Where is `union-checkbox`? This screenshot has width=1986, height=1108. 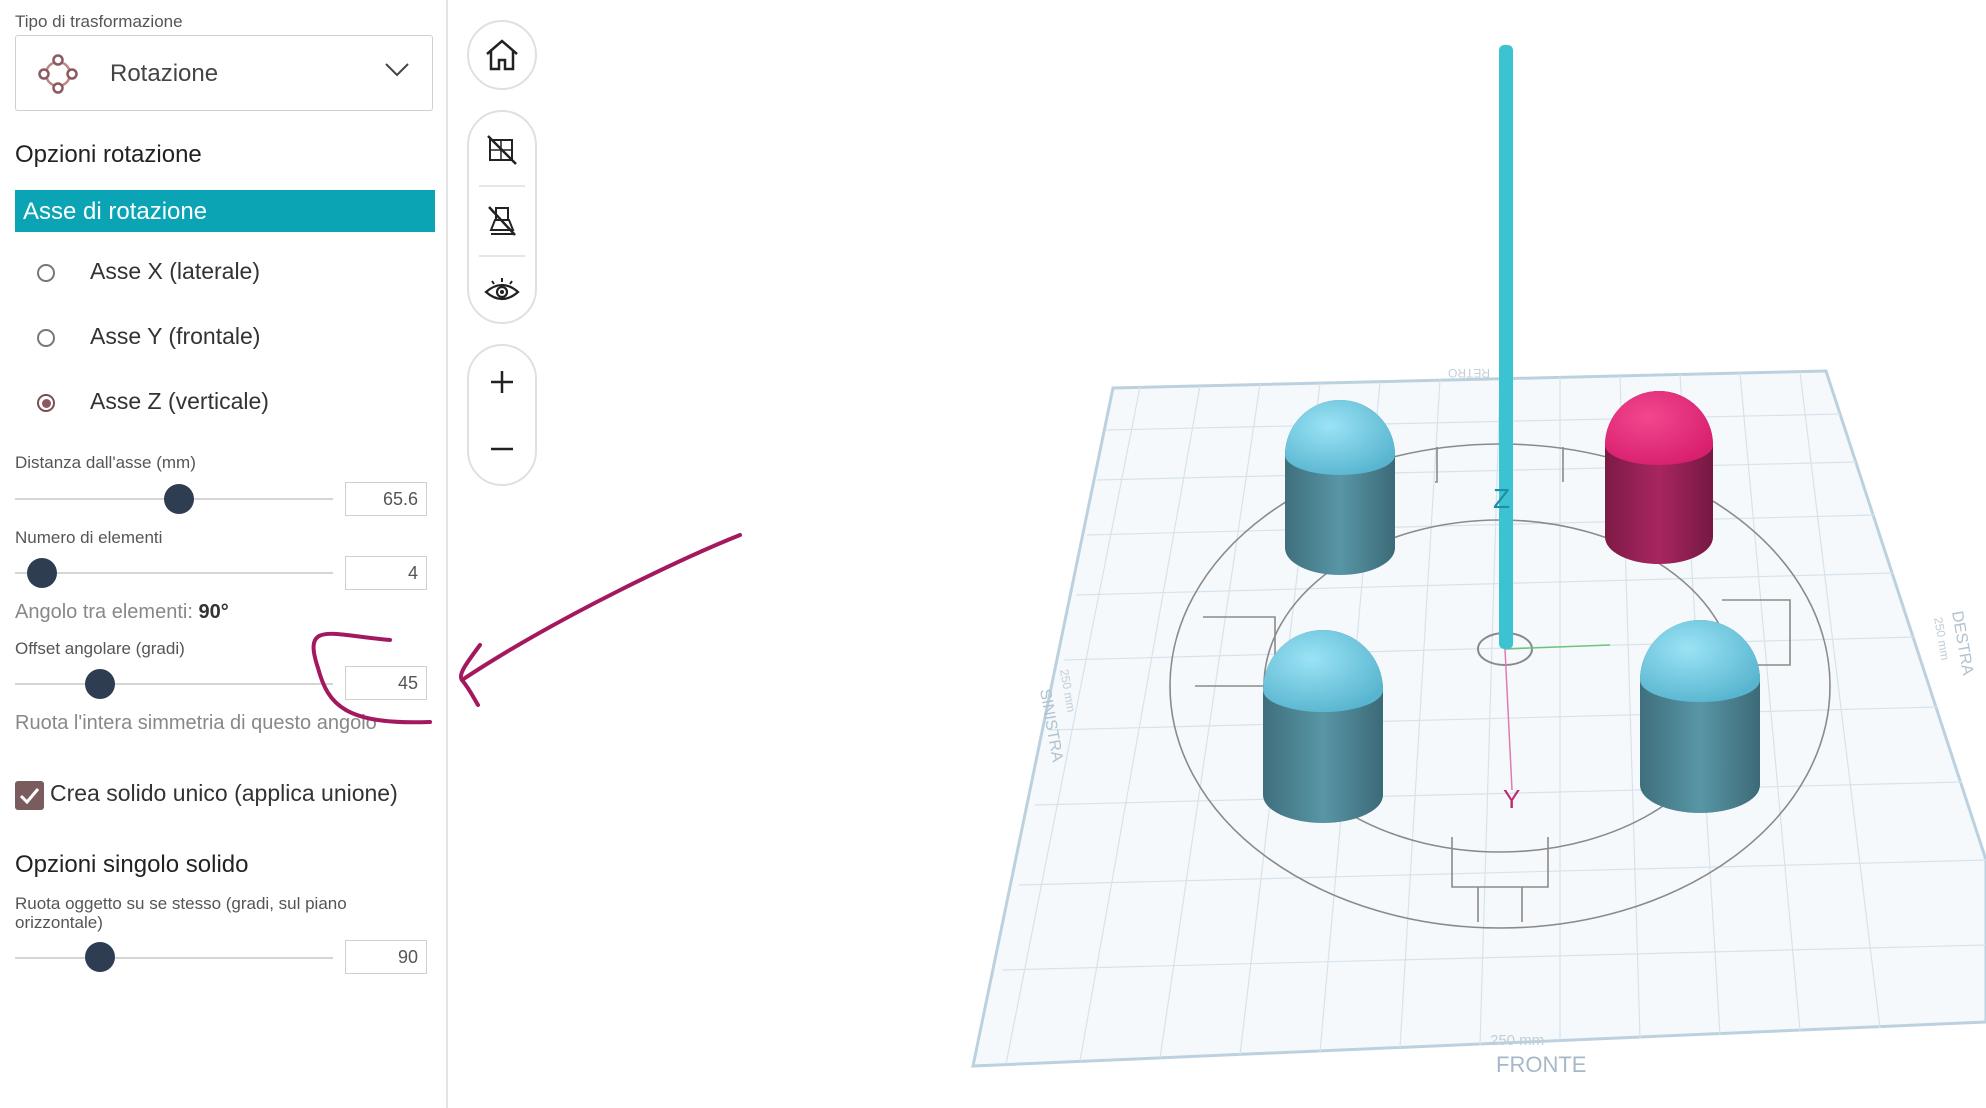 union-checkbox is located at coordinates (29, 795).